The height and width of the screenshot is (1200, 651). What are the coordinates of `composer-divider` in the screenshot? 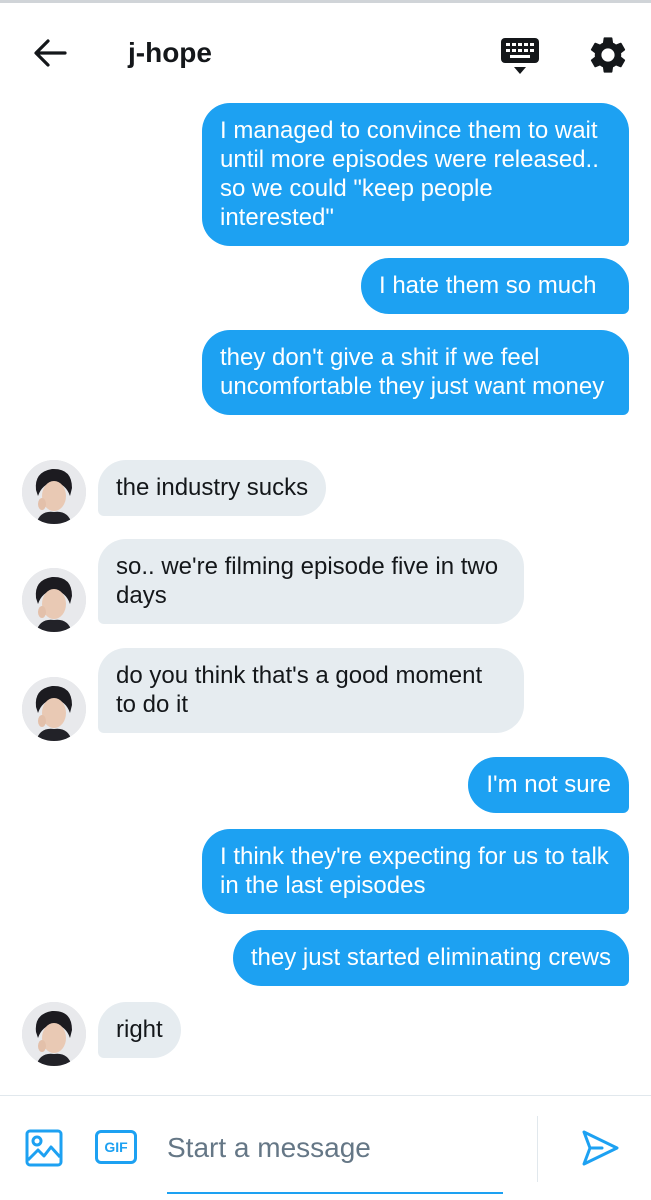 It's located at (537, 1149).